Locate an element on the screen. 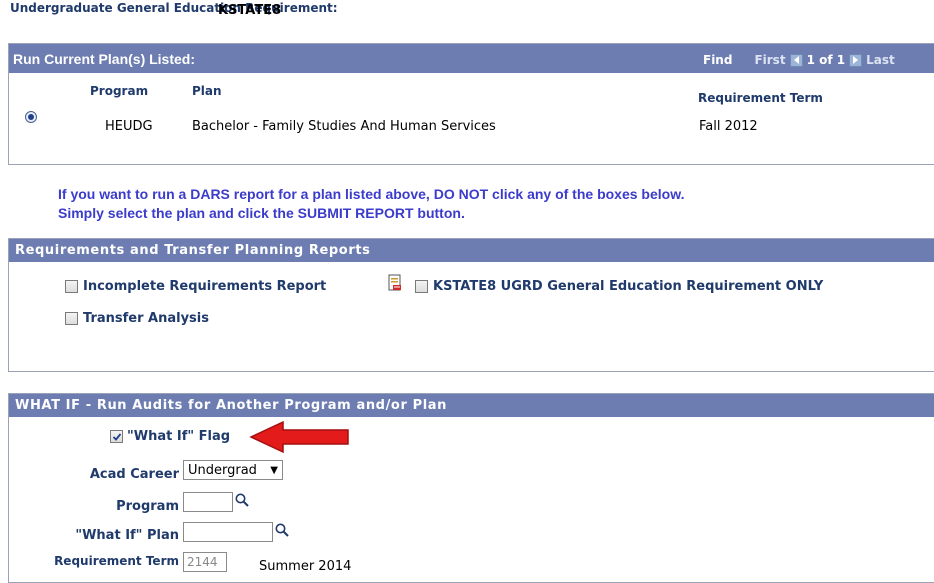  last-link: Last is located at coordinates (880, 60).